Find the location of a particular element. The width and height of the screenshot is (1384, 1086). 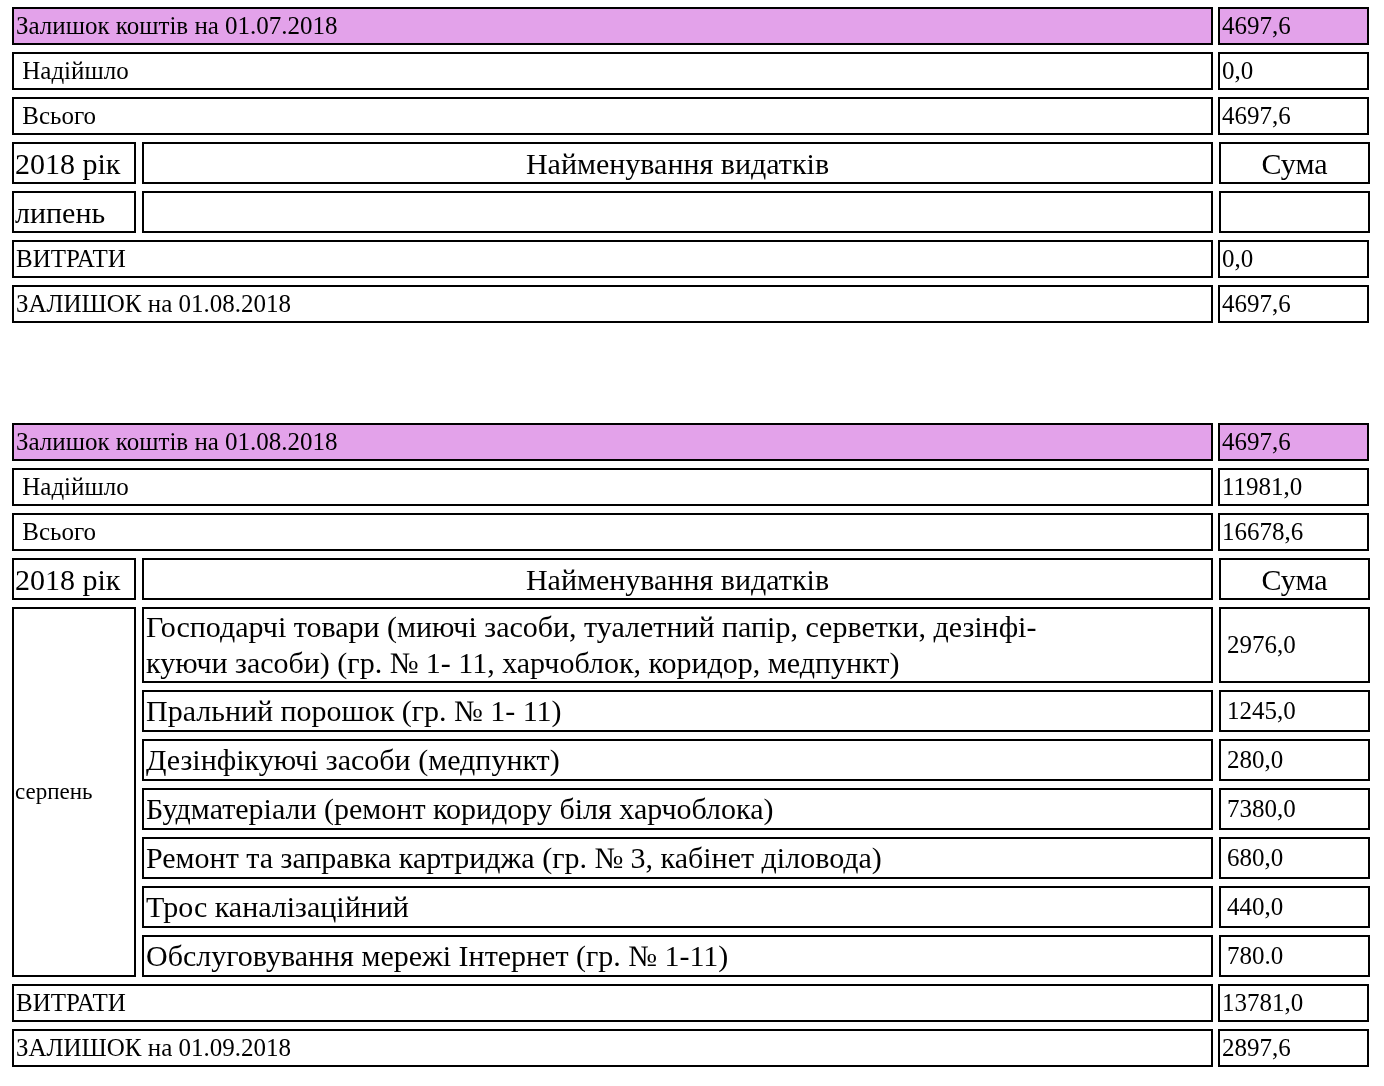

row-label: ЗАЛИШОК на 01.08.2018 is located at coordinates (612, 304).